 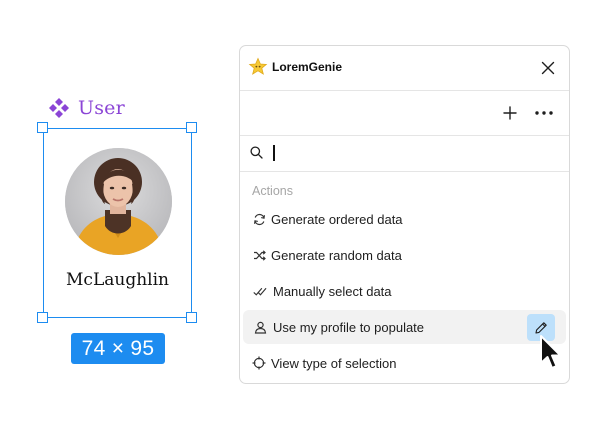 I want to click on pencil-icon, so click(x=541, y=327).